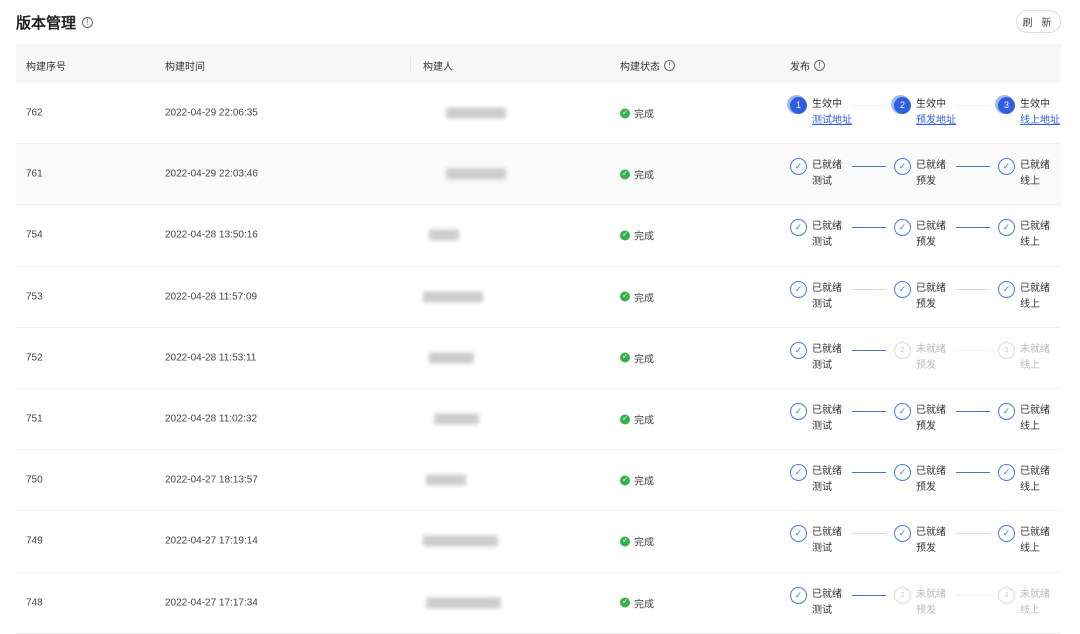 The image size is (1080, 634). What do you see at coordinates (1038, 21) in the screenshot?
I see `refresh-button: 刷 新` at bounding box center [1038, 21].